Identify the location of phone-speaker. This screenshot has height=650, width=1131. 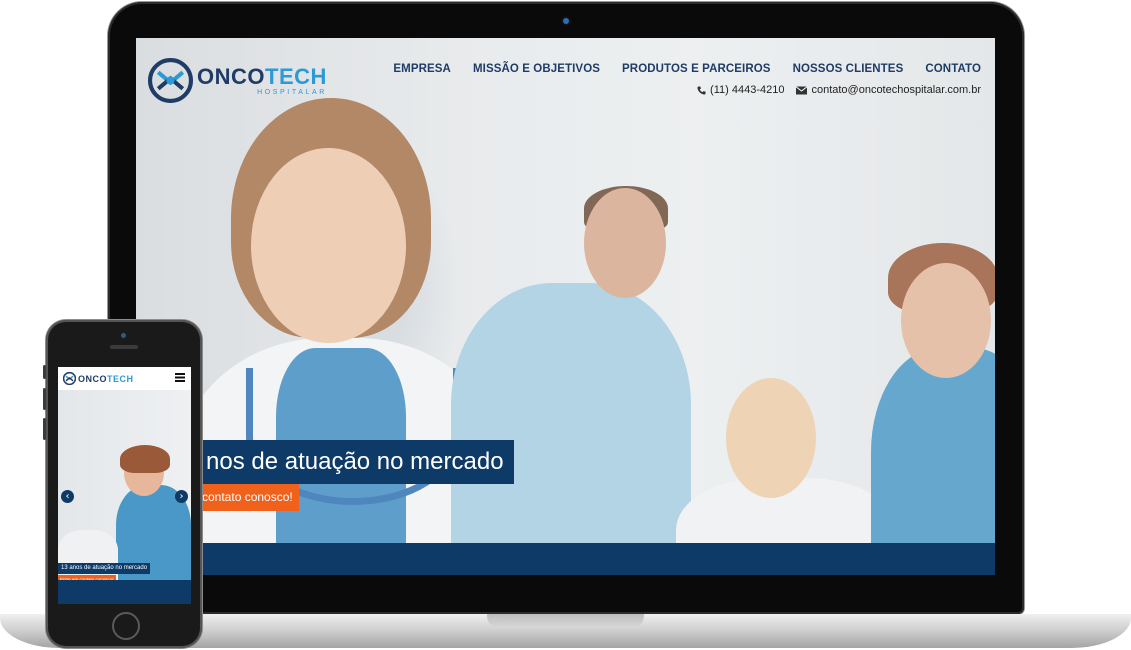
(124, 347).